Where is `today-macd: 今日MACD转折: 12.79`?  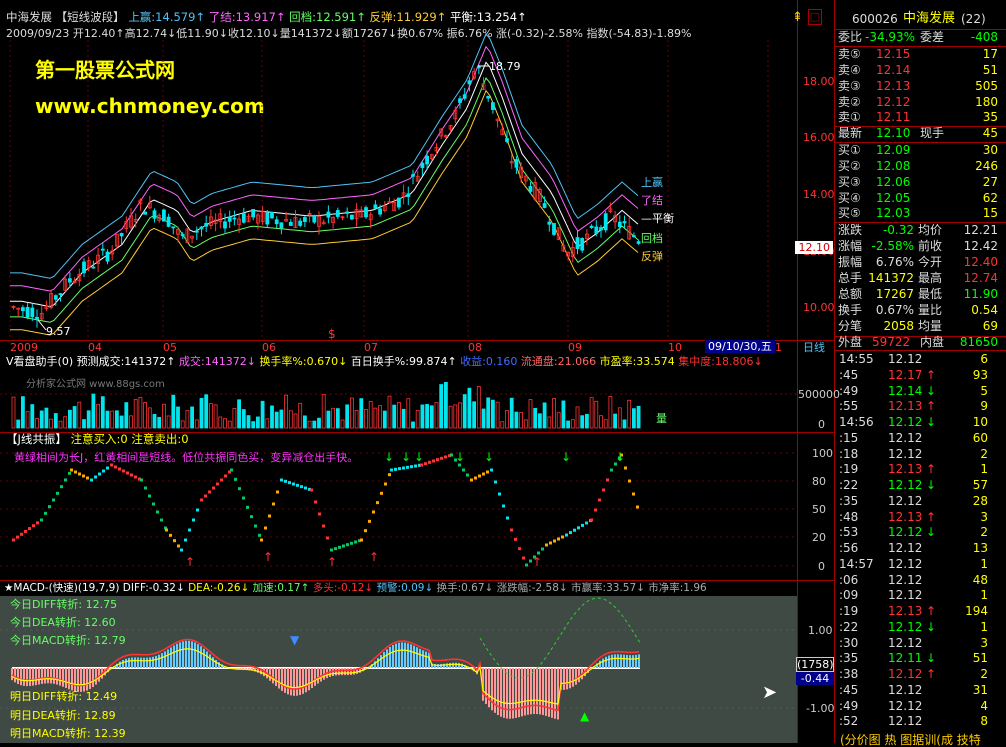 today-macd: 今日MACD转折: 12.79 is located at coordinates (68, 640).